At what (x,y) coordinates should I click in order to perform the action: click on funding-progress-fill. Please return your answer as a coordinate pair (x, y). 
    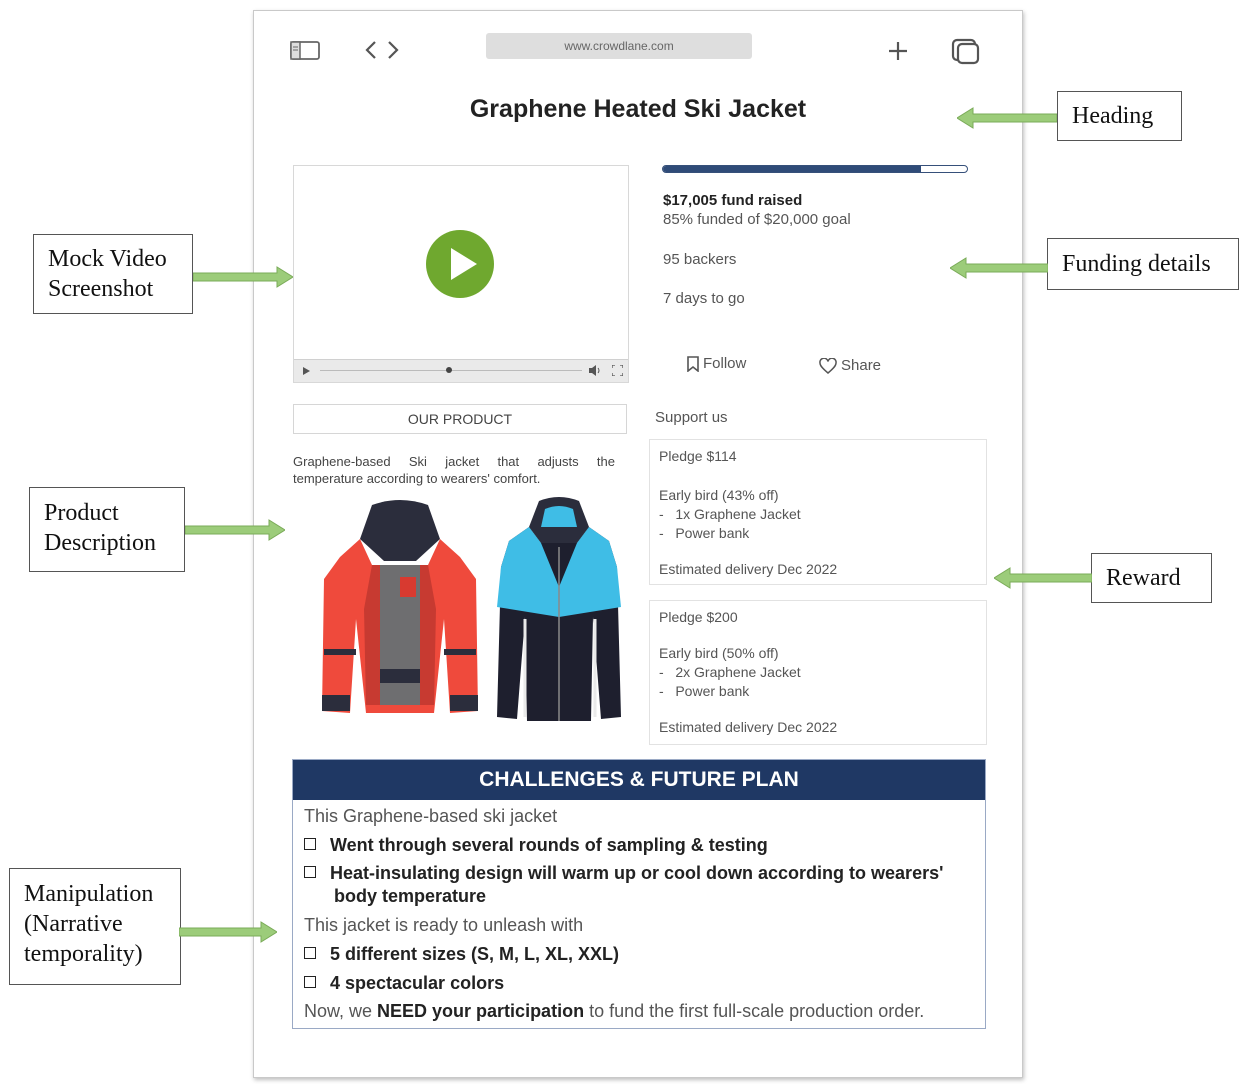
    Looking at the image, I should click on (792, 169).